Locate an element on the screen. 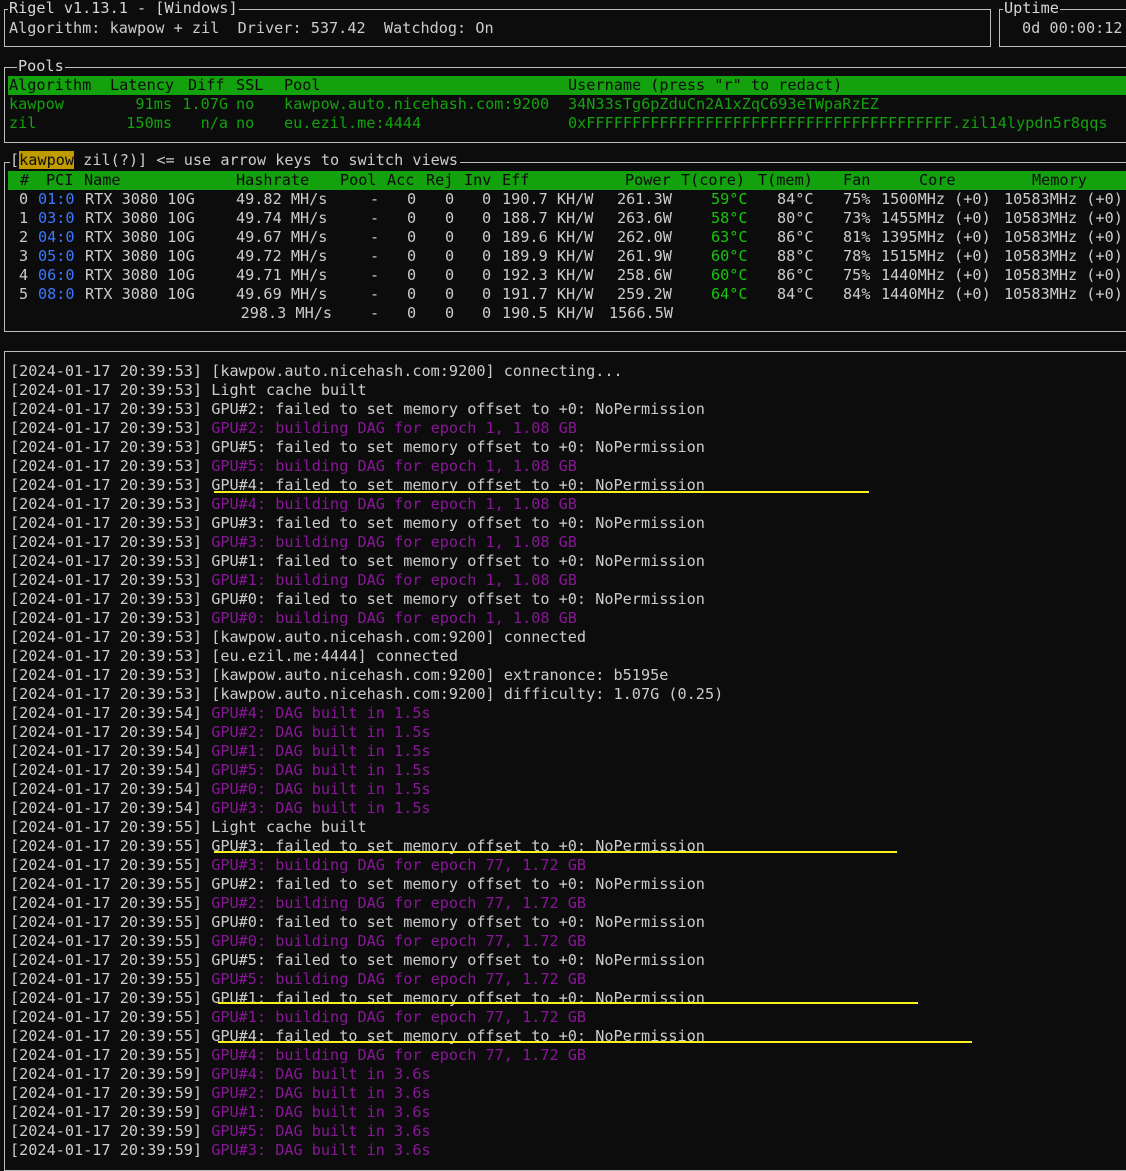 The height and width of the screenshot is (1171, 1126). gpu-fan: 75% is located at coordinates (857, 199).